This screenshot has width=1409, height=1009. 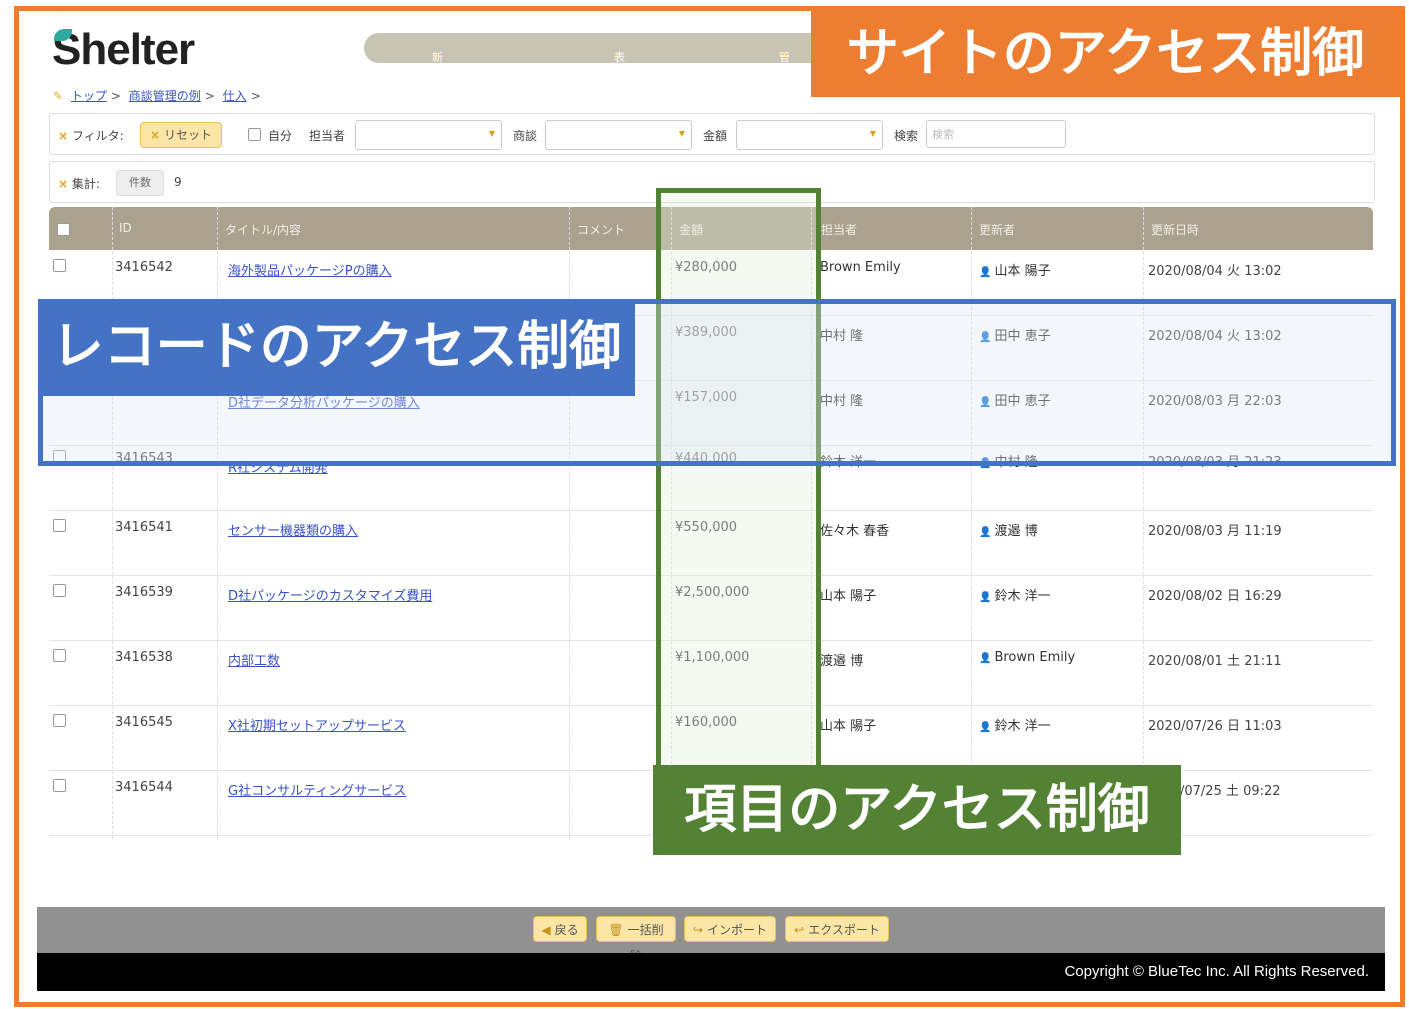 I want to click on owner-label: 担当者, so click(x=327, y=136).